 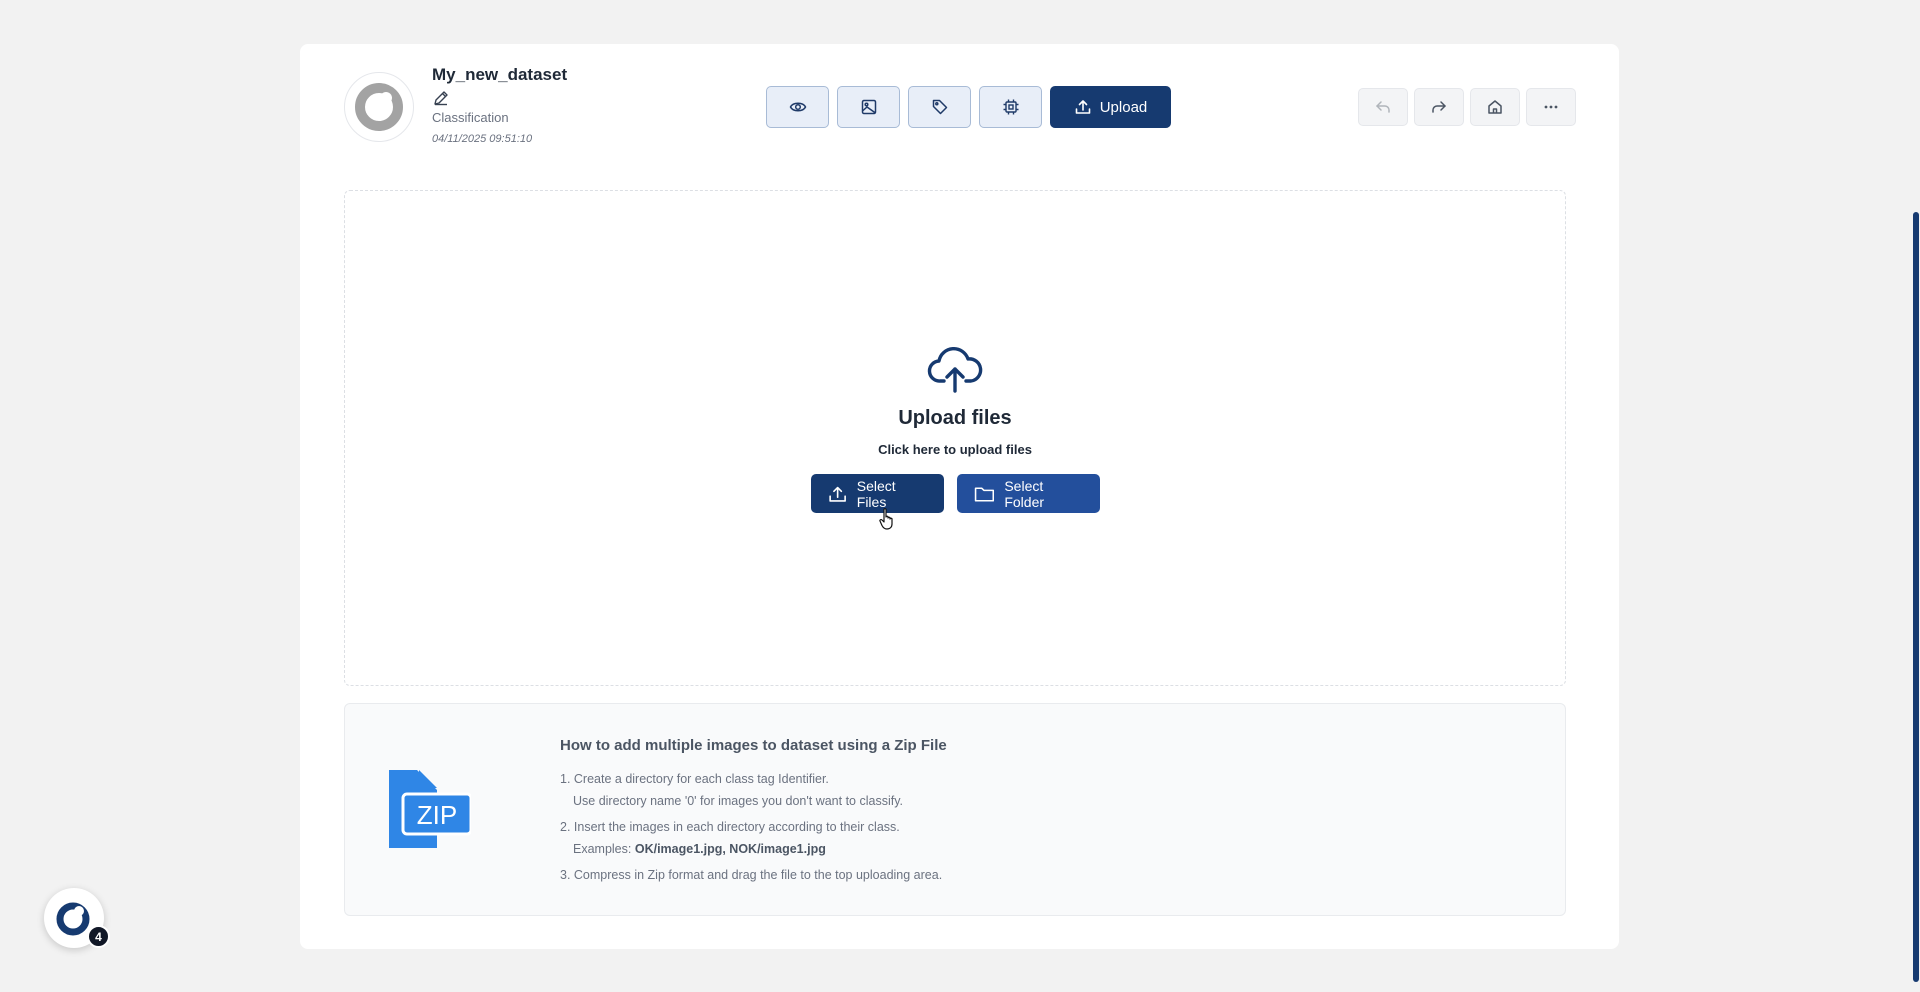 I want to click on undo-button, so click(x=1383, y=107).